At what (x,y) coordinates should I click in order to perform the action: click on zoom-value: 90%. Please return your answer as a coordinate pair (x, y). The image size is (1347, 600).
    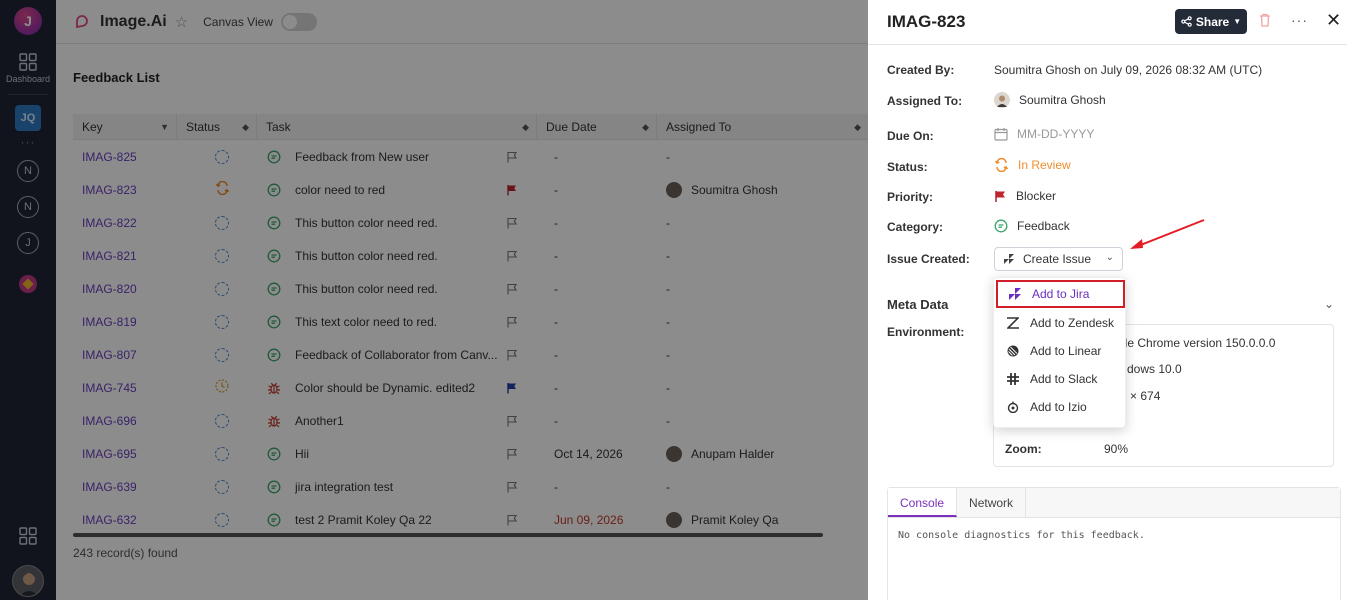
    Looking at the image, I should click on (1116, 449).